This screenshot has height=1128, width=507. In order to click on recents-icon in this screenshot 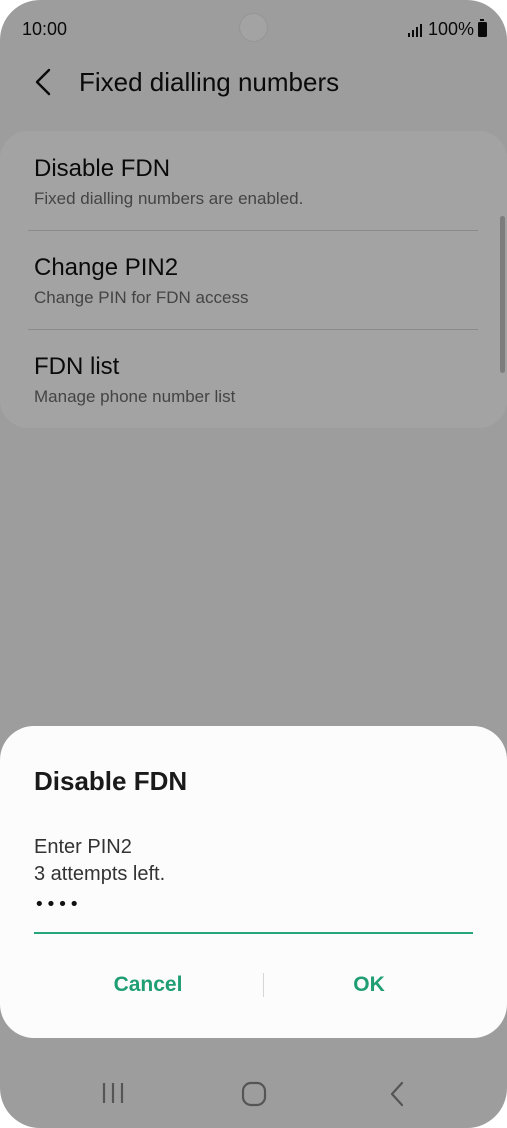, I will do `click(113, 1093)`.